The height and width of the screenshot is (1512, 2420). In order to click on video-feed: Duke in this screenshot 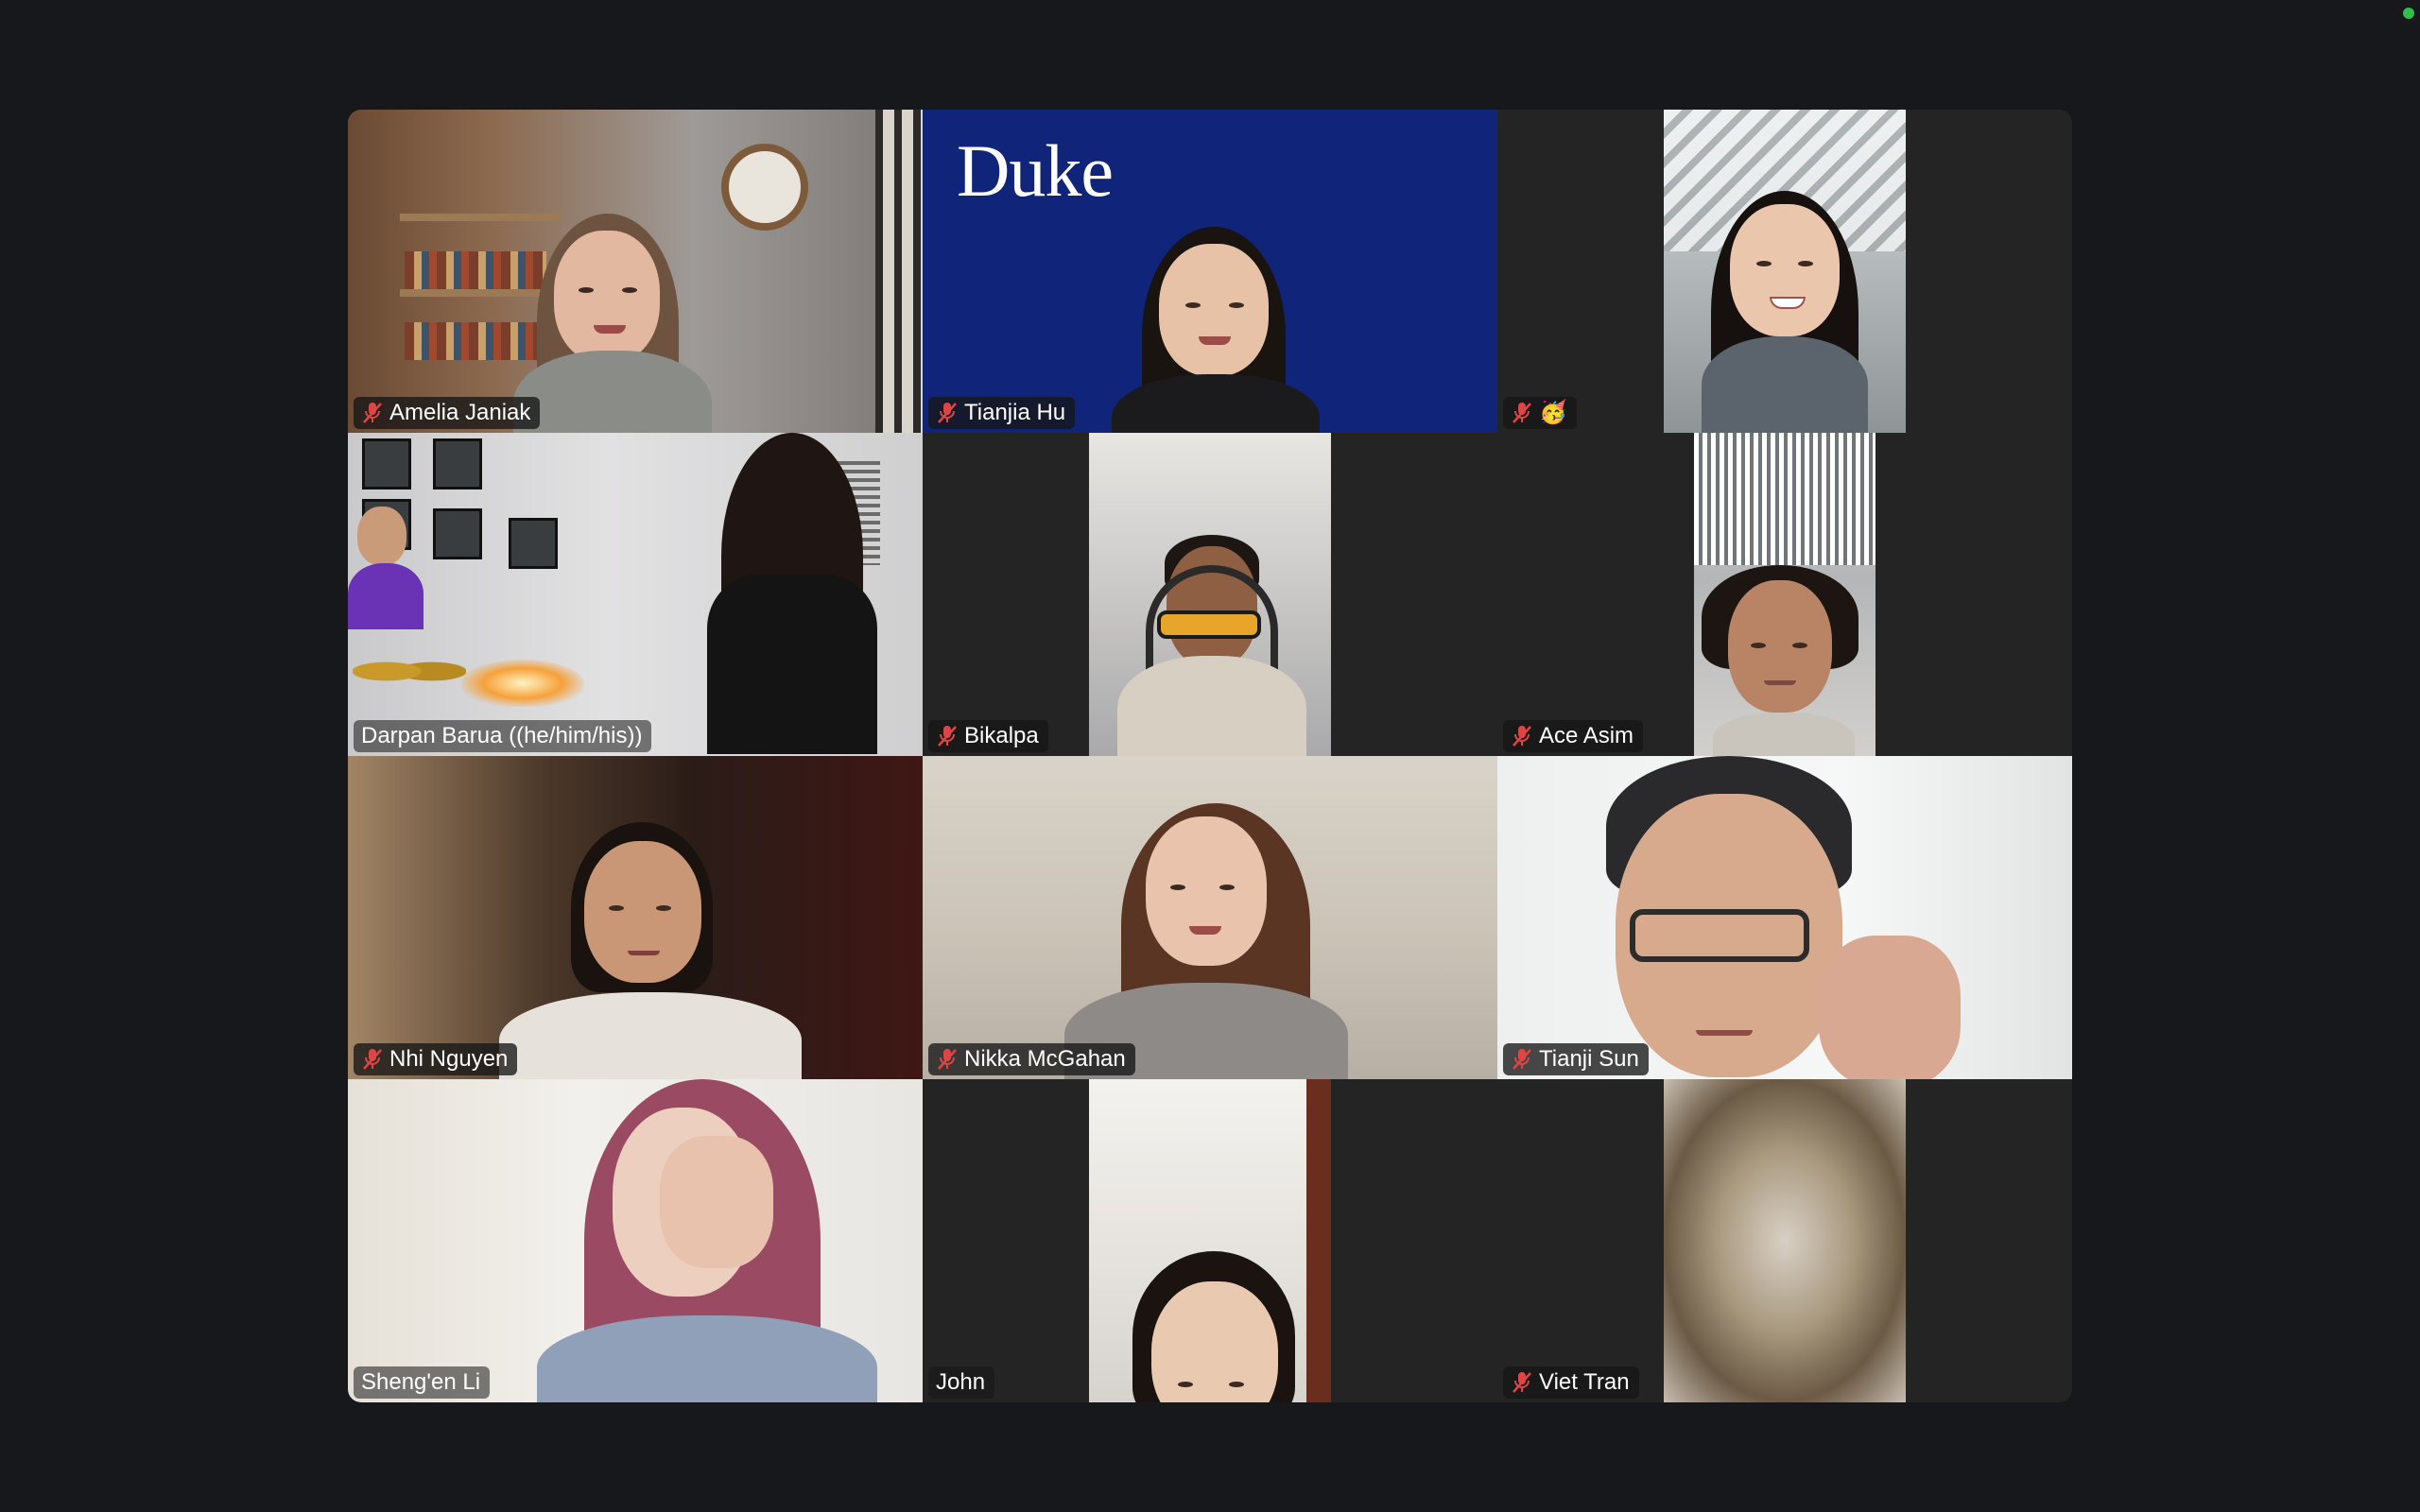, I will do `click(1210, 271)`.